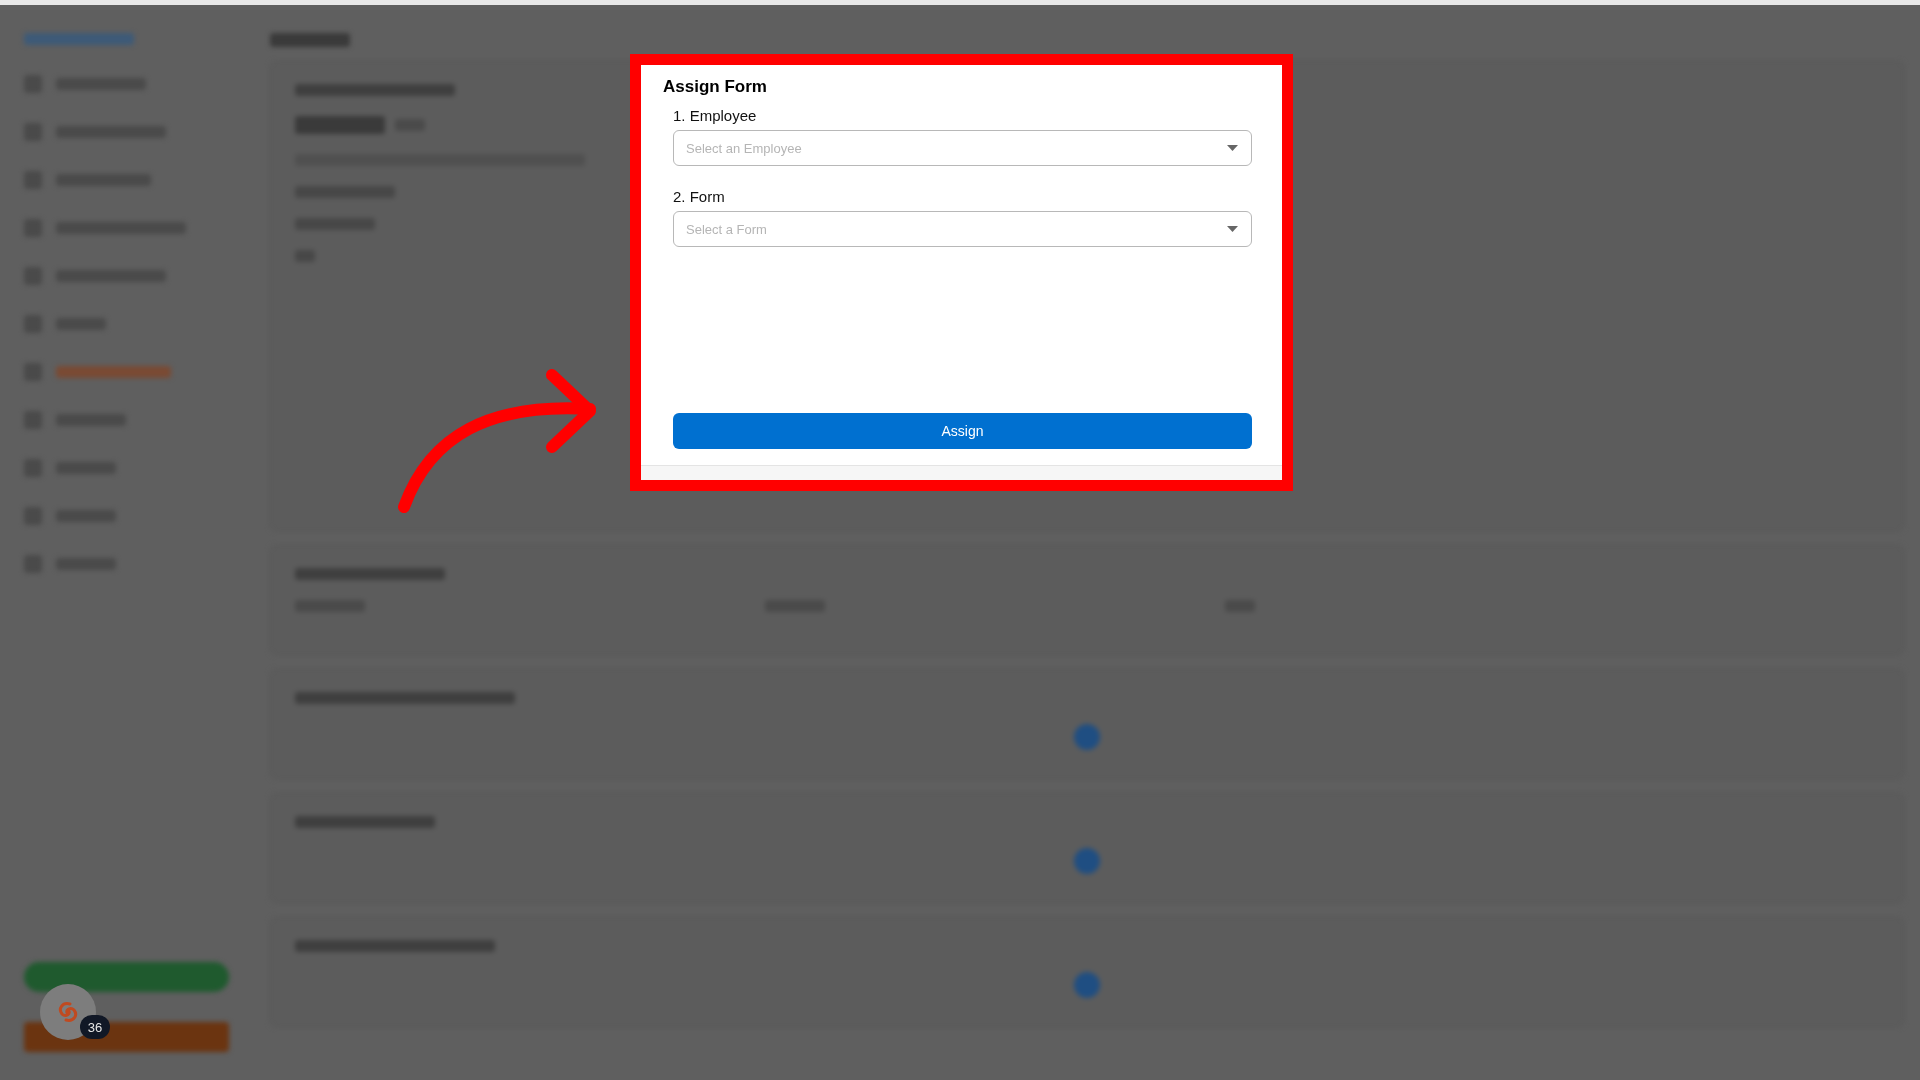 The height and width of the screenshot is (1080, 1920). What do you see at coordinates (962, 148) in the screenshot?
I see `select-field: Select an Employee` at bounding box center [962, 148].